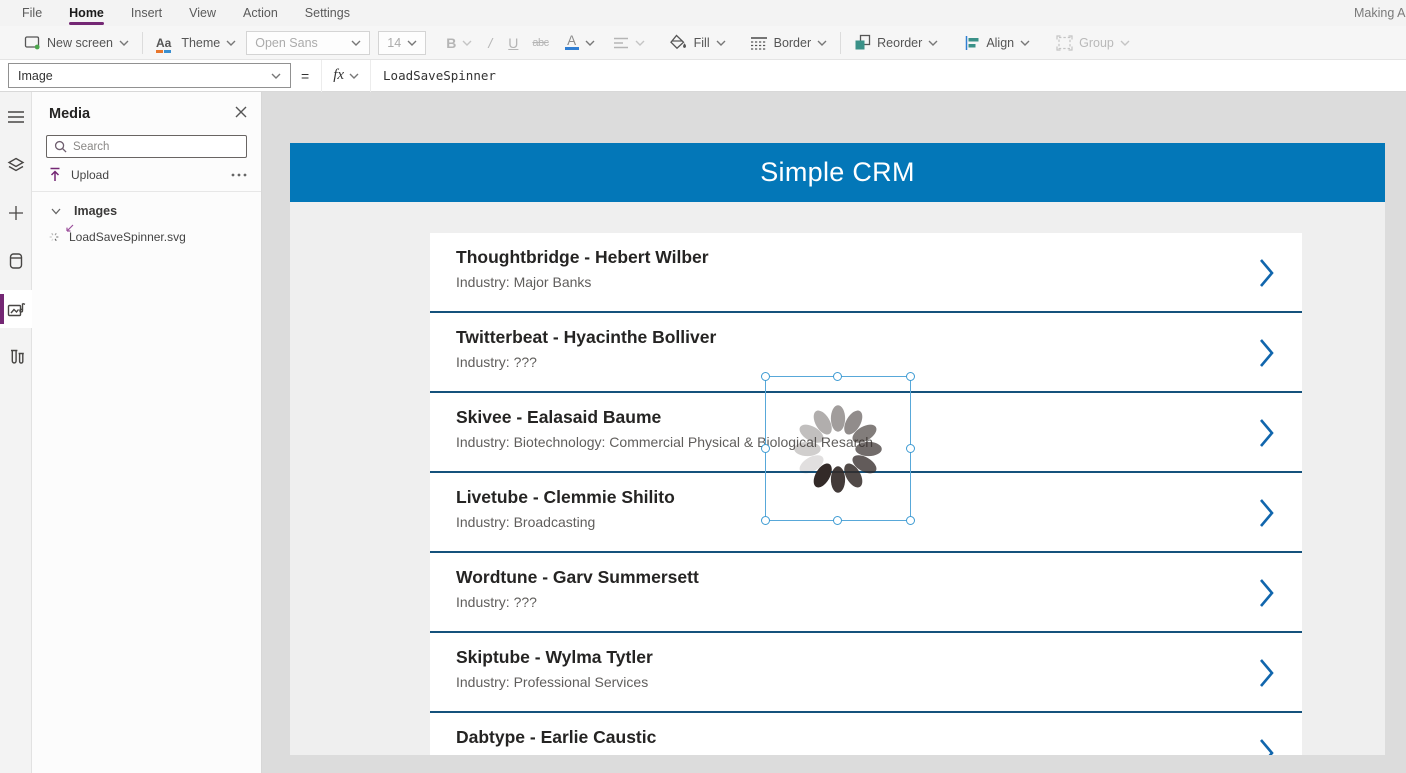 The height and width of the screenshot is (773, 1406). I want to click on fx-icon: fx, so click(339, 75).